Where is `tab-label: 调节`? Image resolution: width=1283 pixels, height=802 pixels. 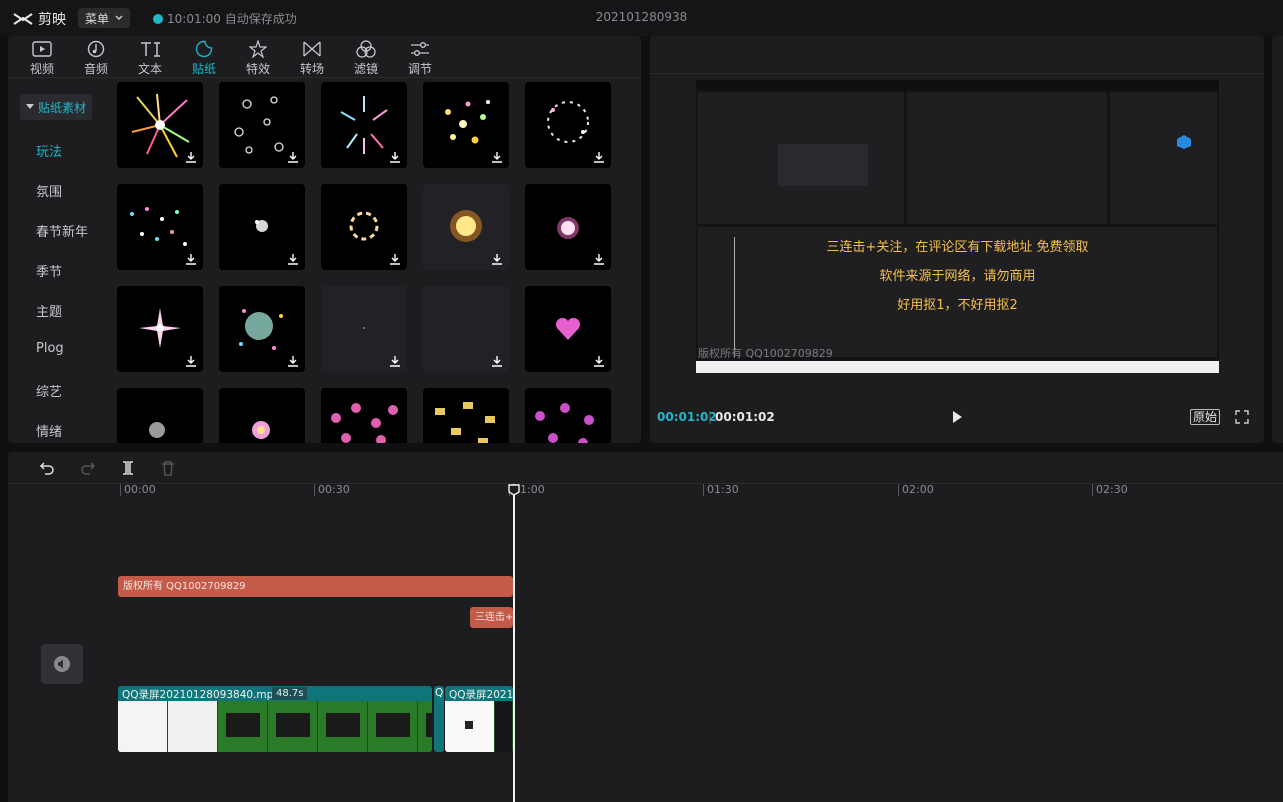 tab-label: 调节 is located at coordinates (419, 69).